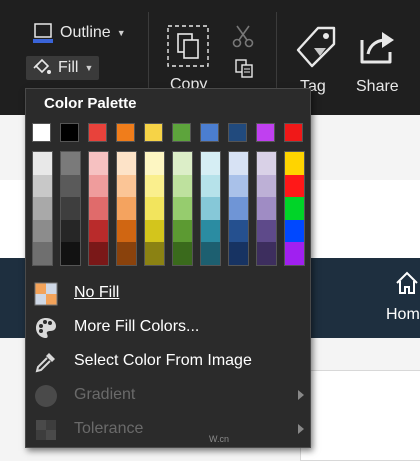 Image resolution: width=420 pixels, height=461 pixels. I want to click on nav-home-label: Hom, so click(403, 315).